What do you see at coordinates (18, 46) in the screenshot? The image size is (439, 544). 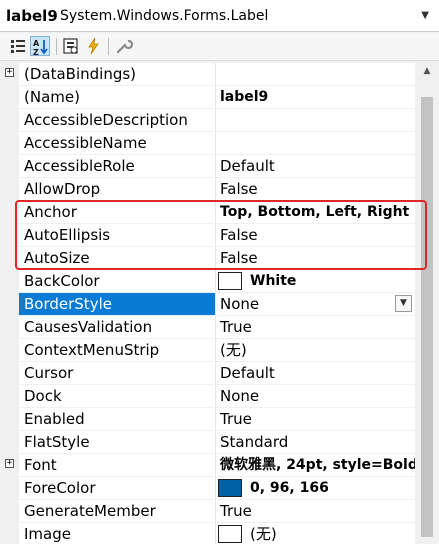 I see `categorized-icon` at bounding box center [18, 46].